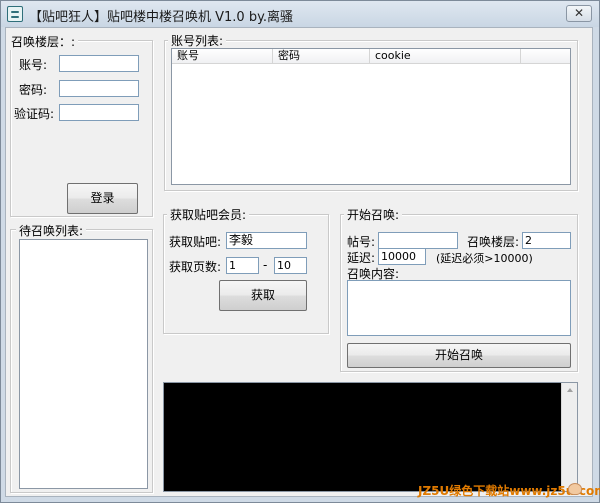  Describe the element at coordinates (361, 258) in the screenshot. I see `delay-label: 延迟:` at that location.